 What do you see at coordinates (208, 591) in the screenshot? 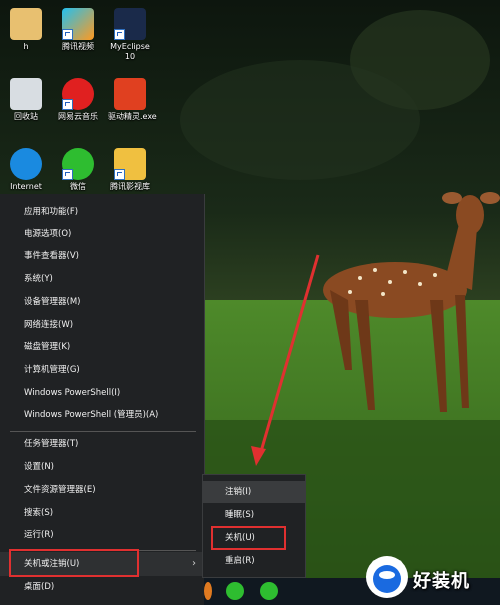
I see `taskbar-app-icon` at bounding box center [208, 591].